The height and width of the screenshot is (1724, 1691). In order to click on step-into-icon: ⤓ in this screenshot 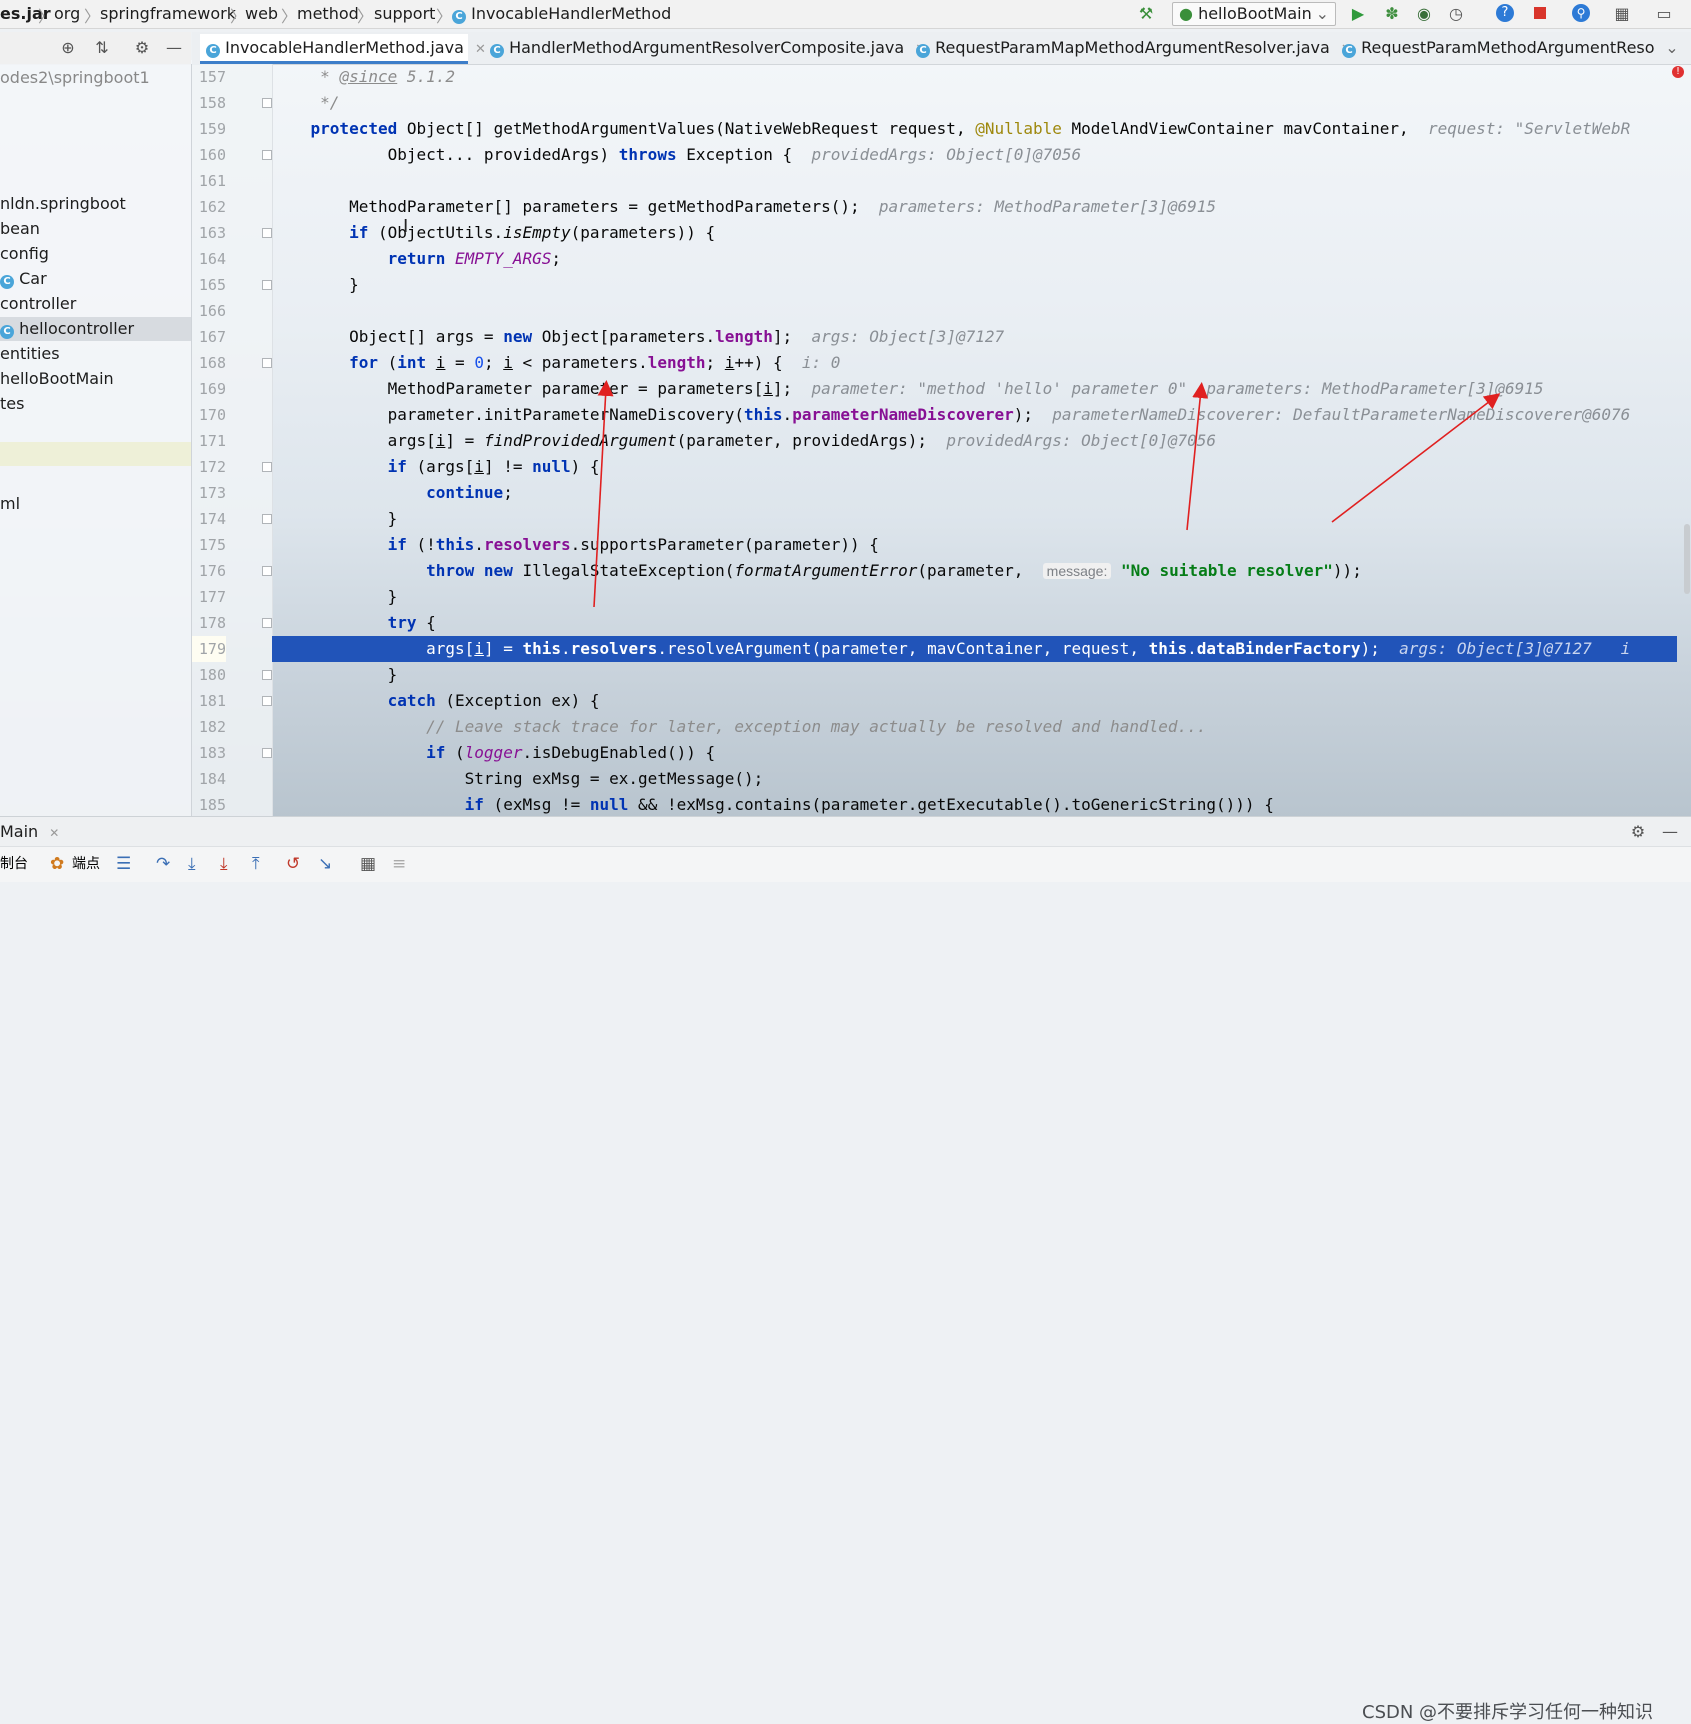, I will do `click(192, 864)`.